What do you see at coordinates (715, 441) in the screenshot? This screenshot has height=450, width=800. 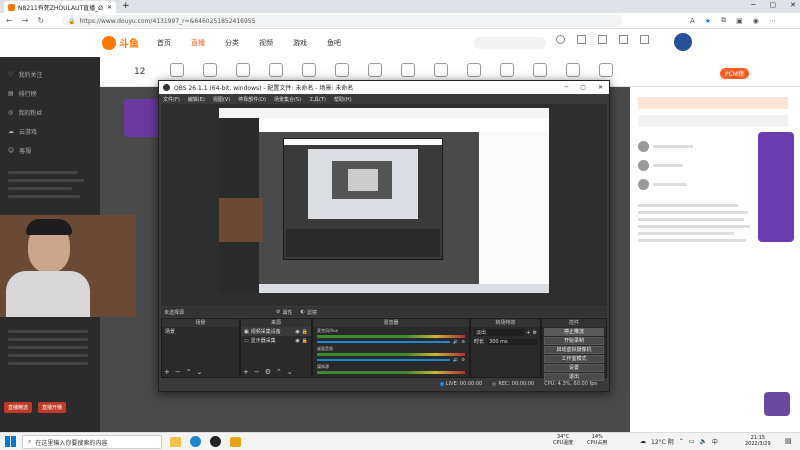 I see `ime-icon: 中` at bounding box center [715, 441].